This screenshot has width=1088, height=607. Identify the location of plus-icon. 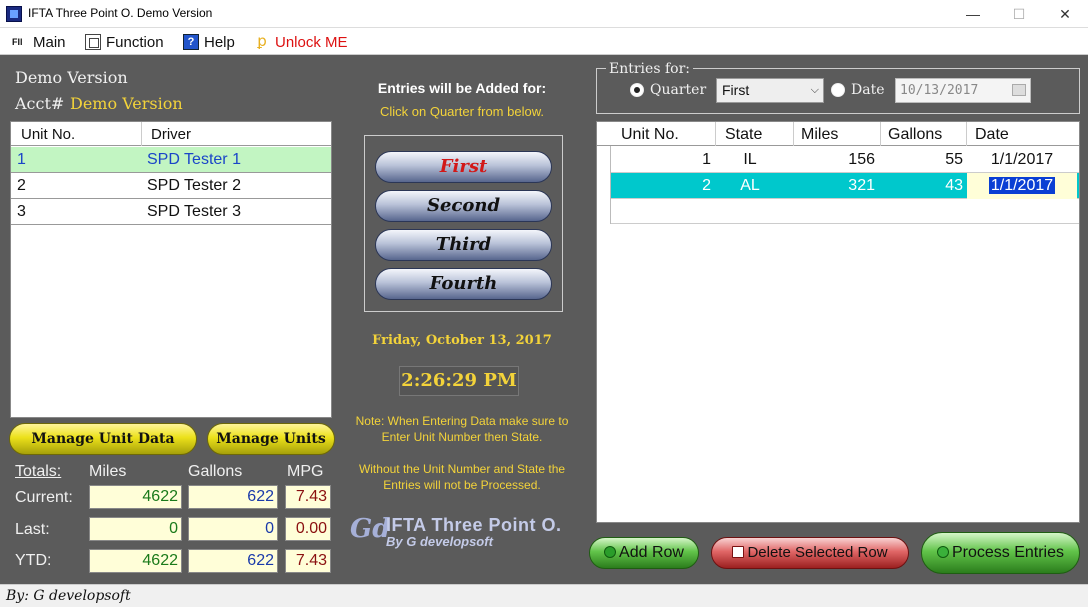
(610, 552).